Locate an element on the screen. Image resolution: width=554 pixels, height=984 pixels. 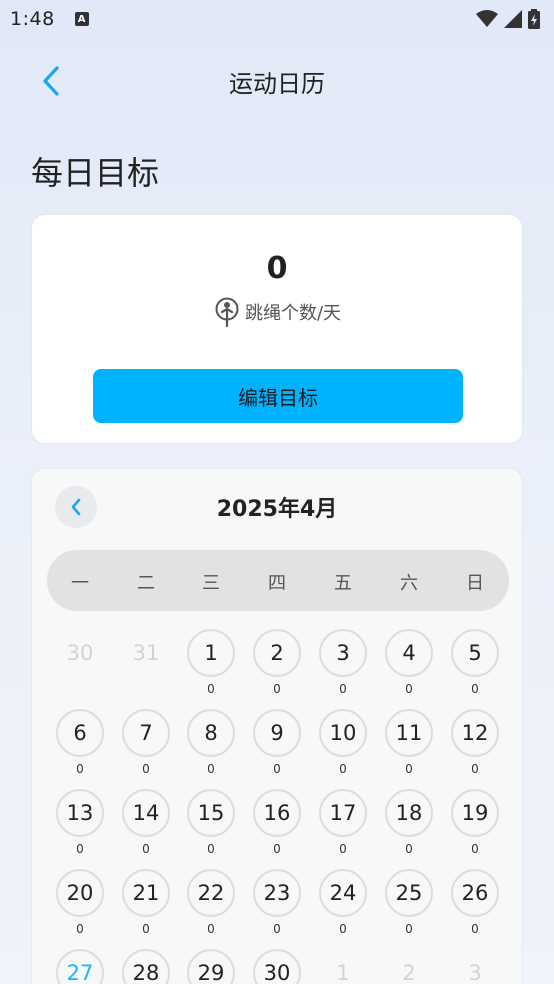
calendar-day: 16 0 is located at coordinates (277, 829).